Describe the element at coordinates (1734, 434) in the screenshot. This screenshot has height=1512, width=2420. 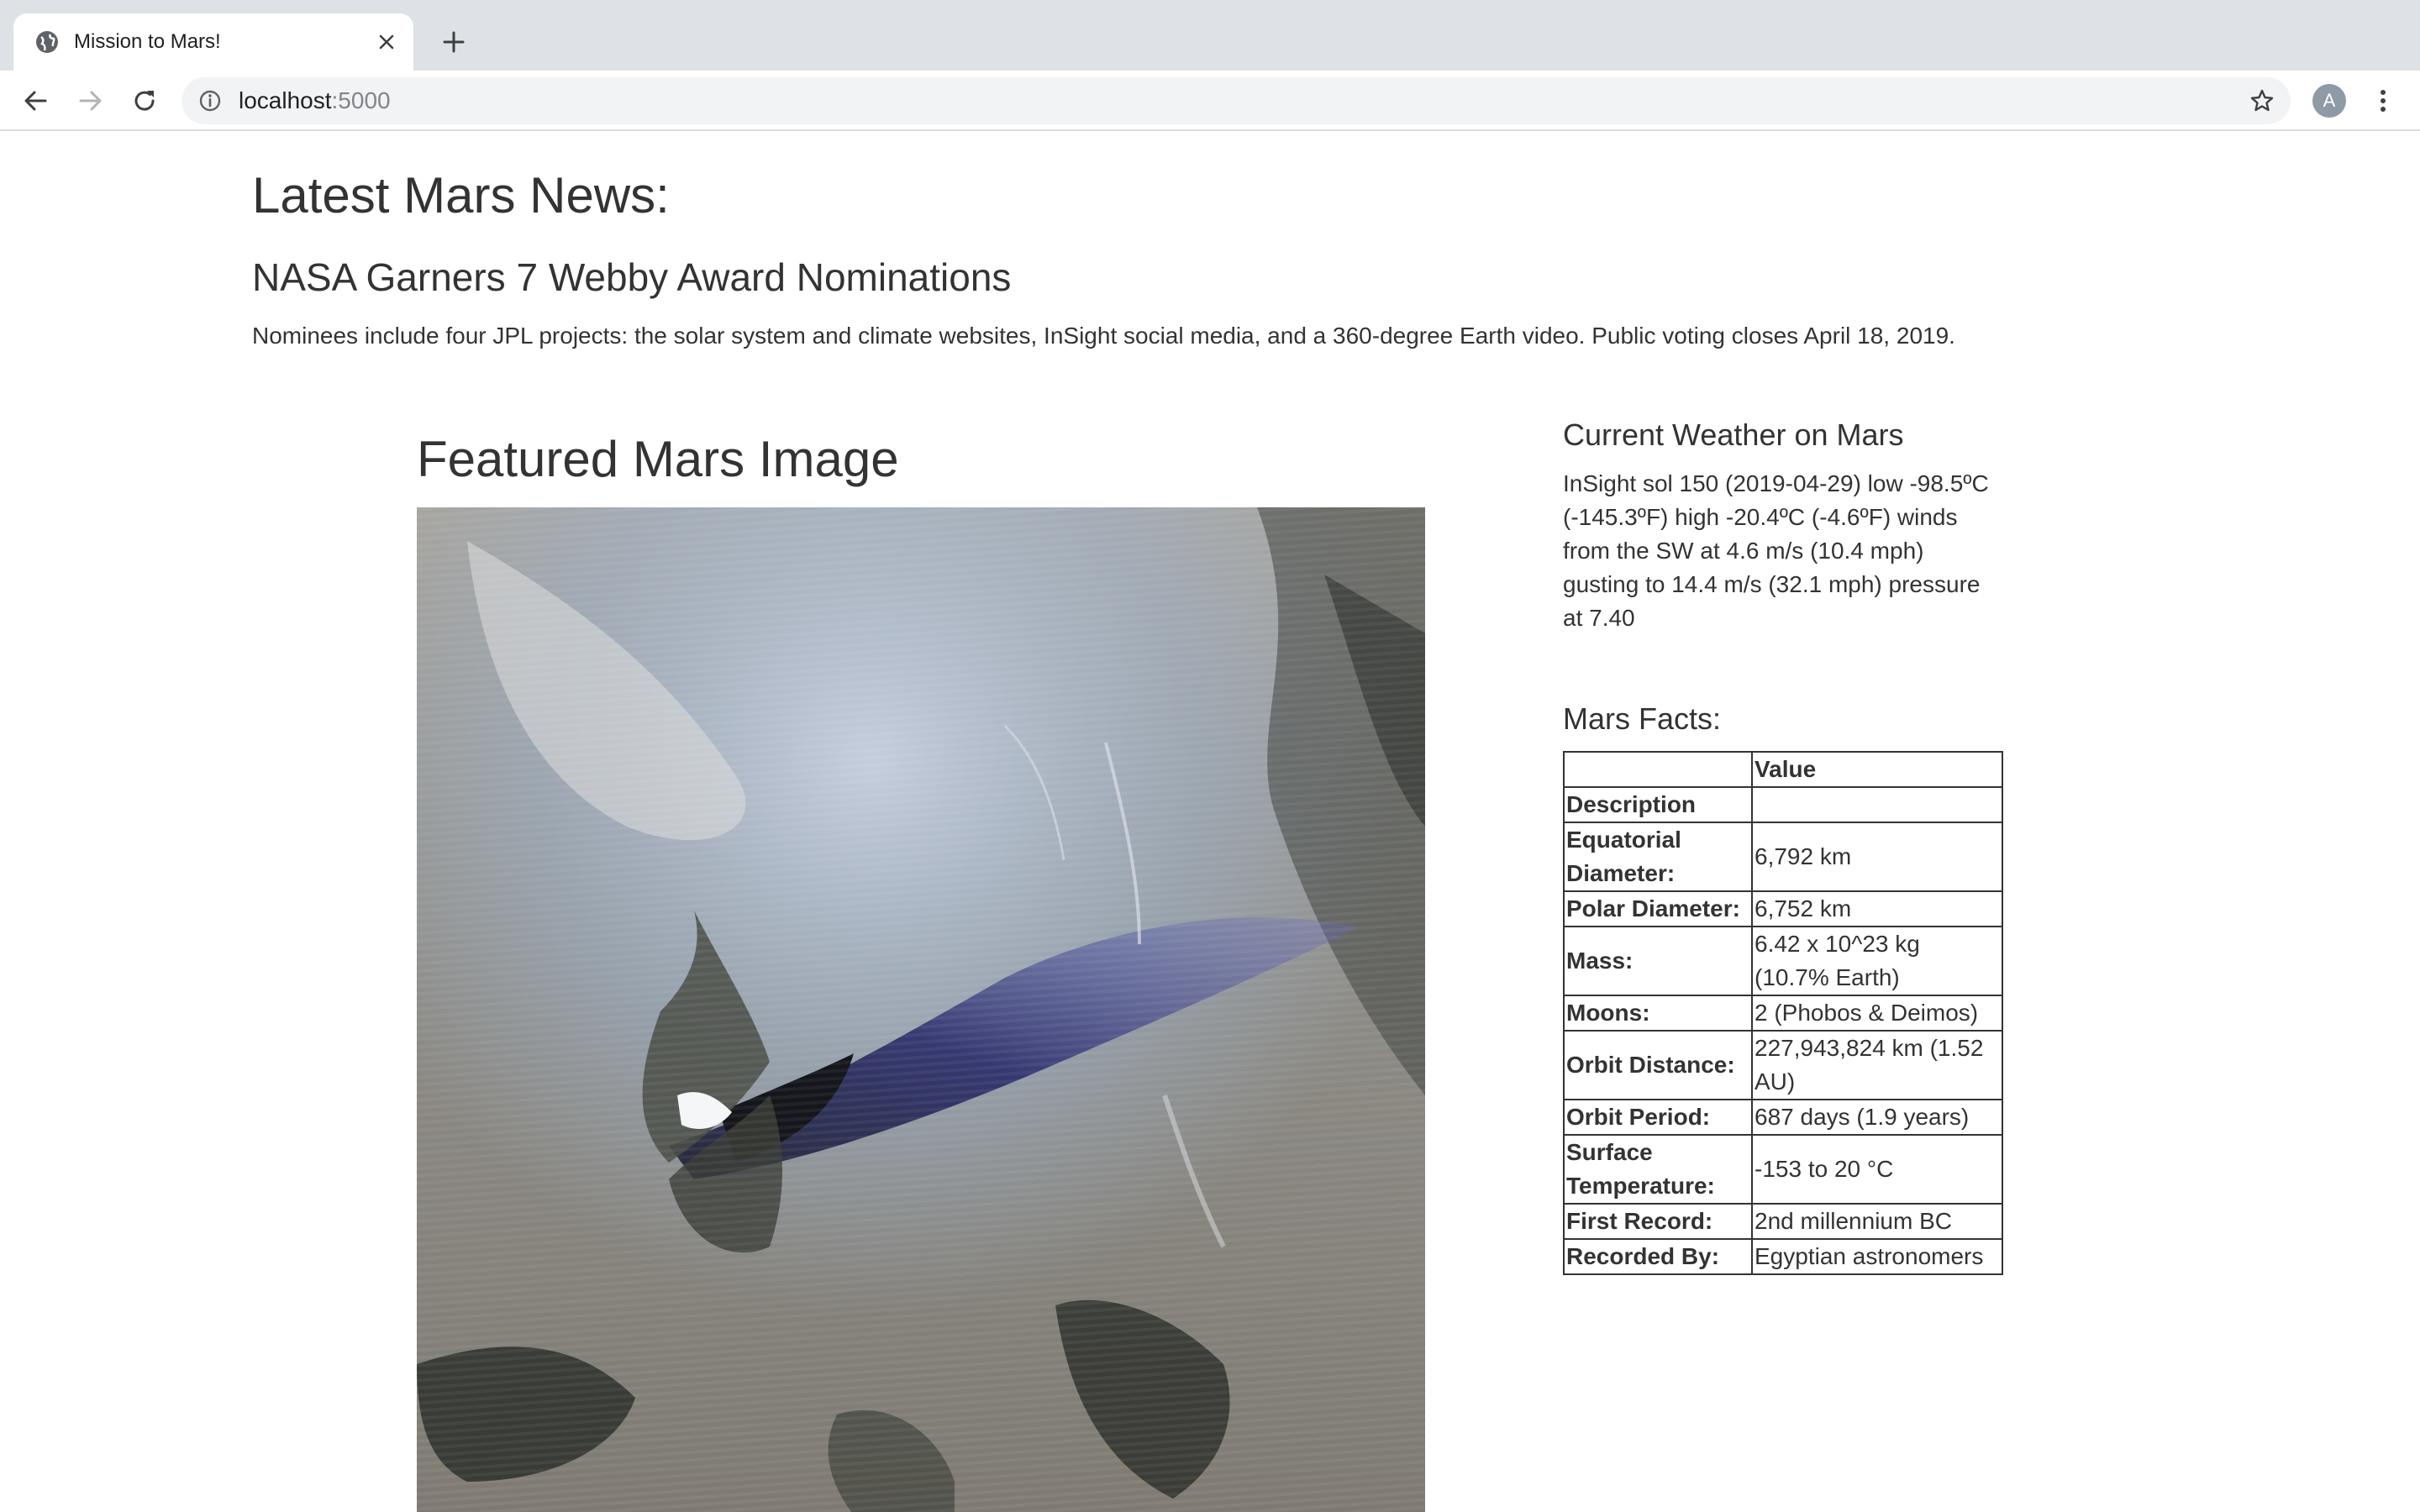
I see `weather-heading: Current Weather on Mars` at that location.